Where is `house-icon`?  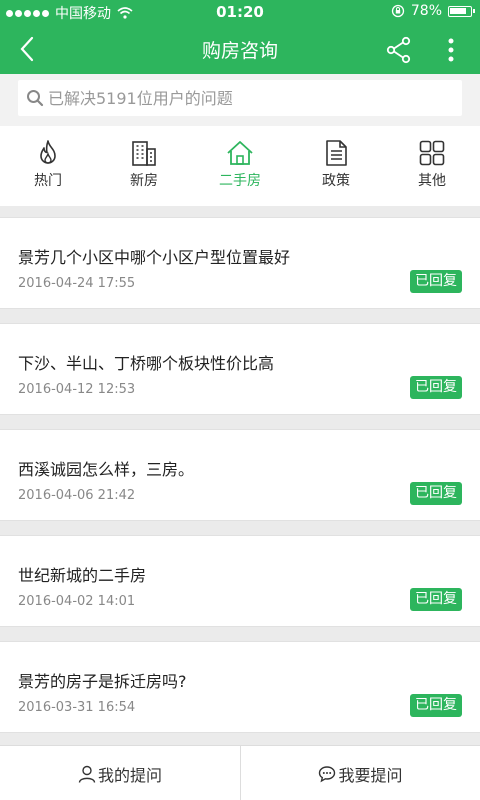
house-icon is located at coordinates (240, 153).